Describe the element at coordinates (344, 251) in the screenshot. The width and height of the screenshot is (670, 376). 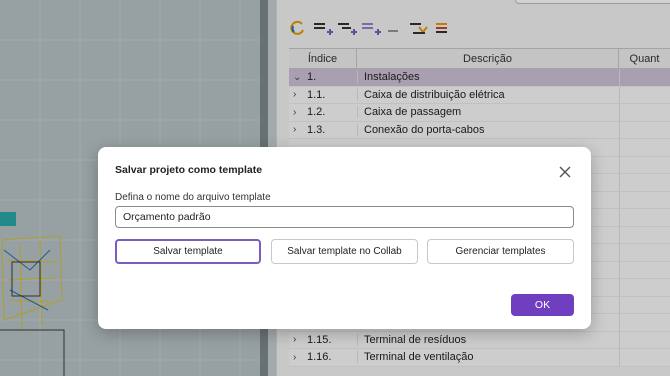
I see `save-template-collab-button: Salvar template no Collab` at that location.